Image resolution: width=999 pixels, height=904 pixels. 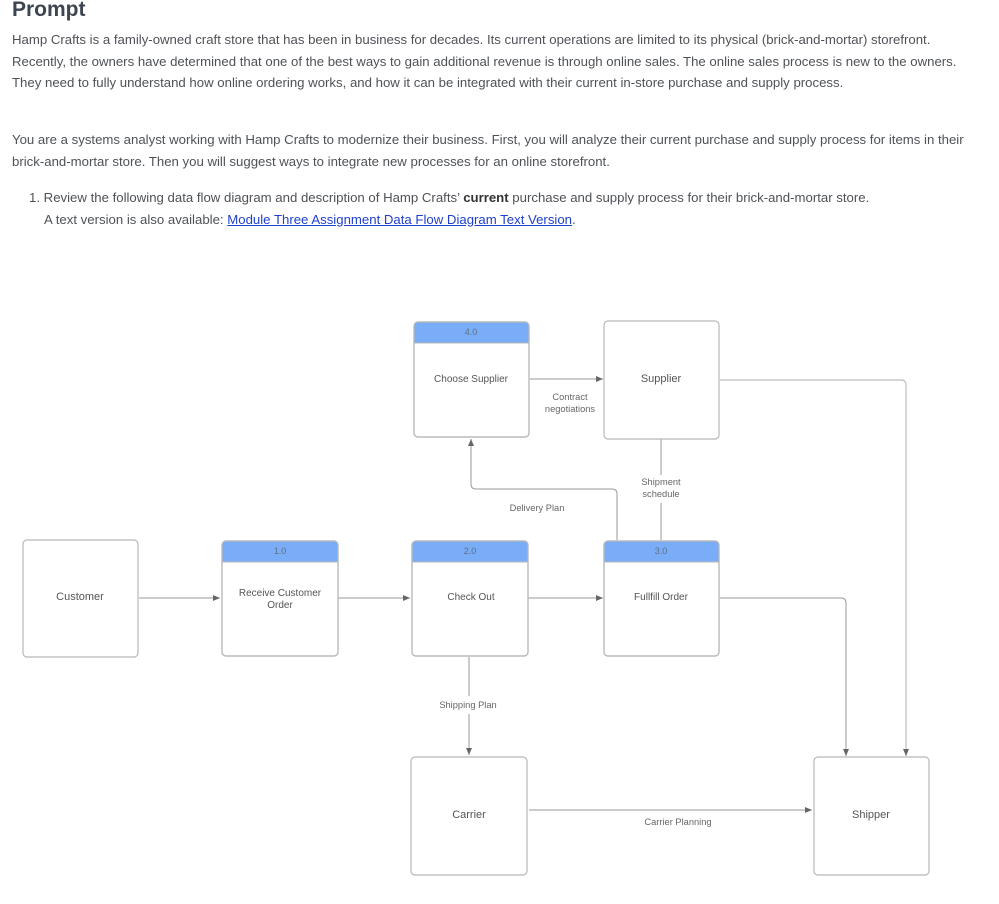 I want to click on entity-shipper: Shipper, so click(x=871, y=816).